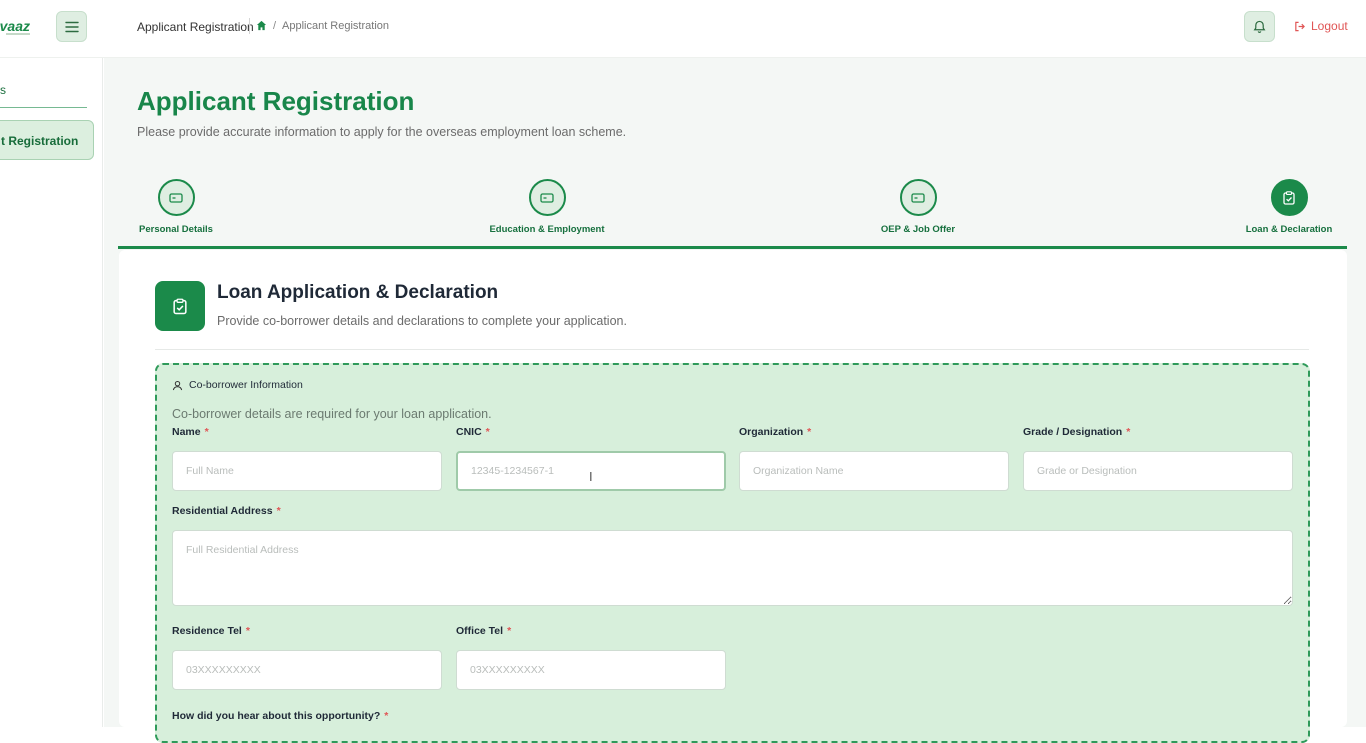 Image resolution: width=1366 pixels, height=743 pixels. Describe the element at coordinates (307, 670) in the screenshot. I see `residence-tel-input` at that location.